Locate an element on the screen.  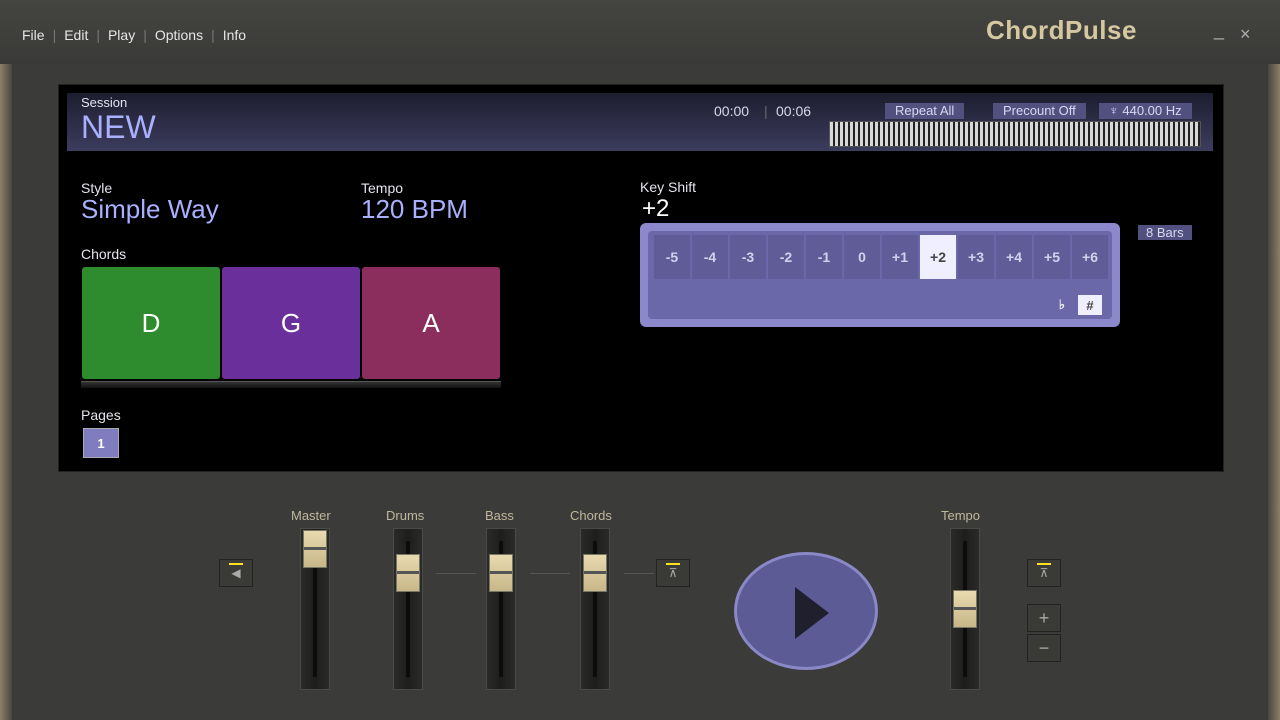
keyshift-option: -2 is located at coordinates (786, 257).